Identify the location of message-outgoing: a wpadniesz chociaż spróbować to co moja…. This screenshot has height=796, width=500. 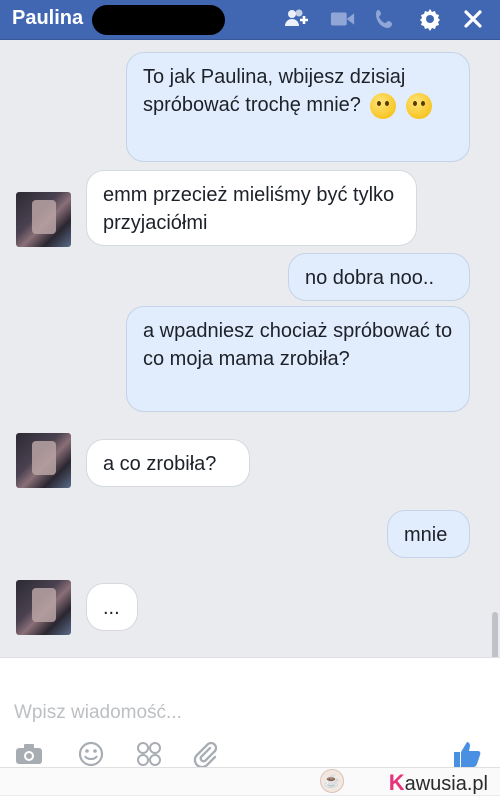
(298, 359).